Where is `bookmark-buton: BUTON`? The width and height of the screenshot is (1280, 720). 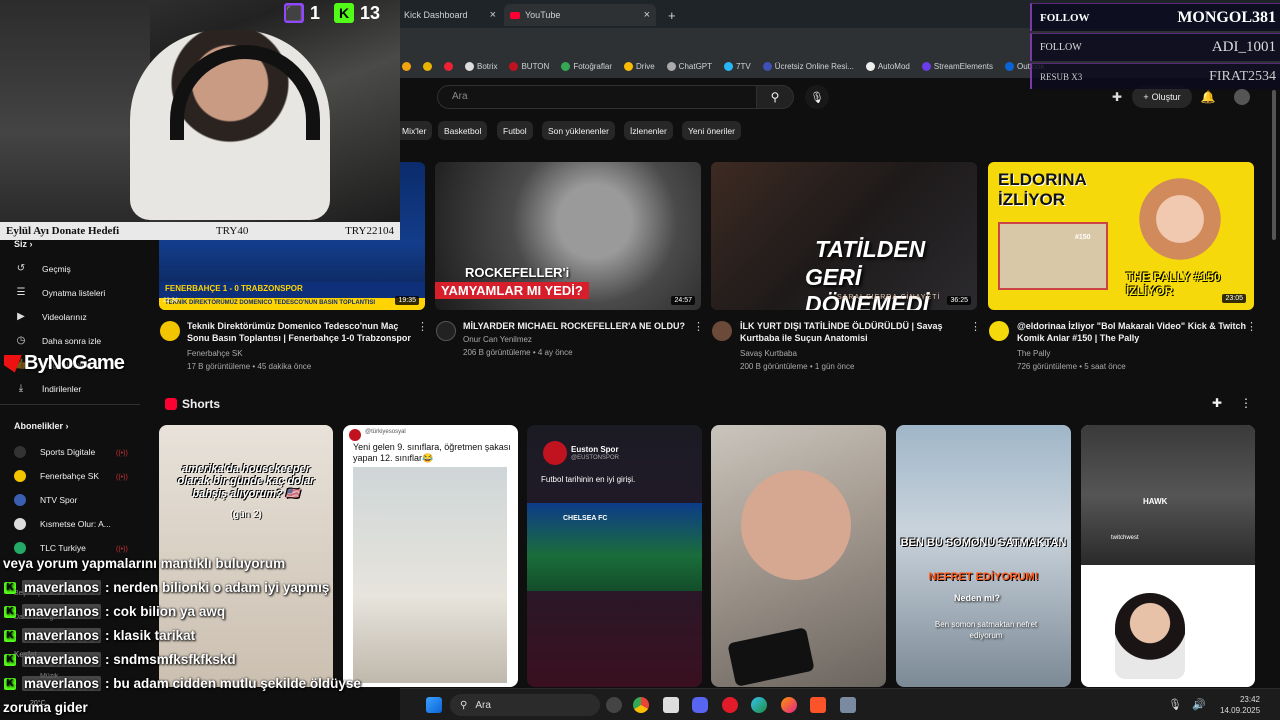 bookmark-buton: BUTON is located at coordinates (529, 66).